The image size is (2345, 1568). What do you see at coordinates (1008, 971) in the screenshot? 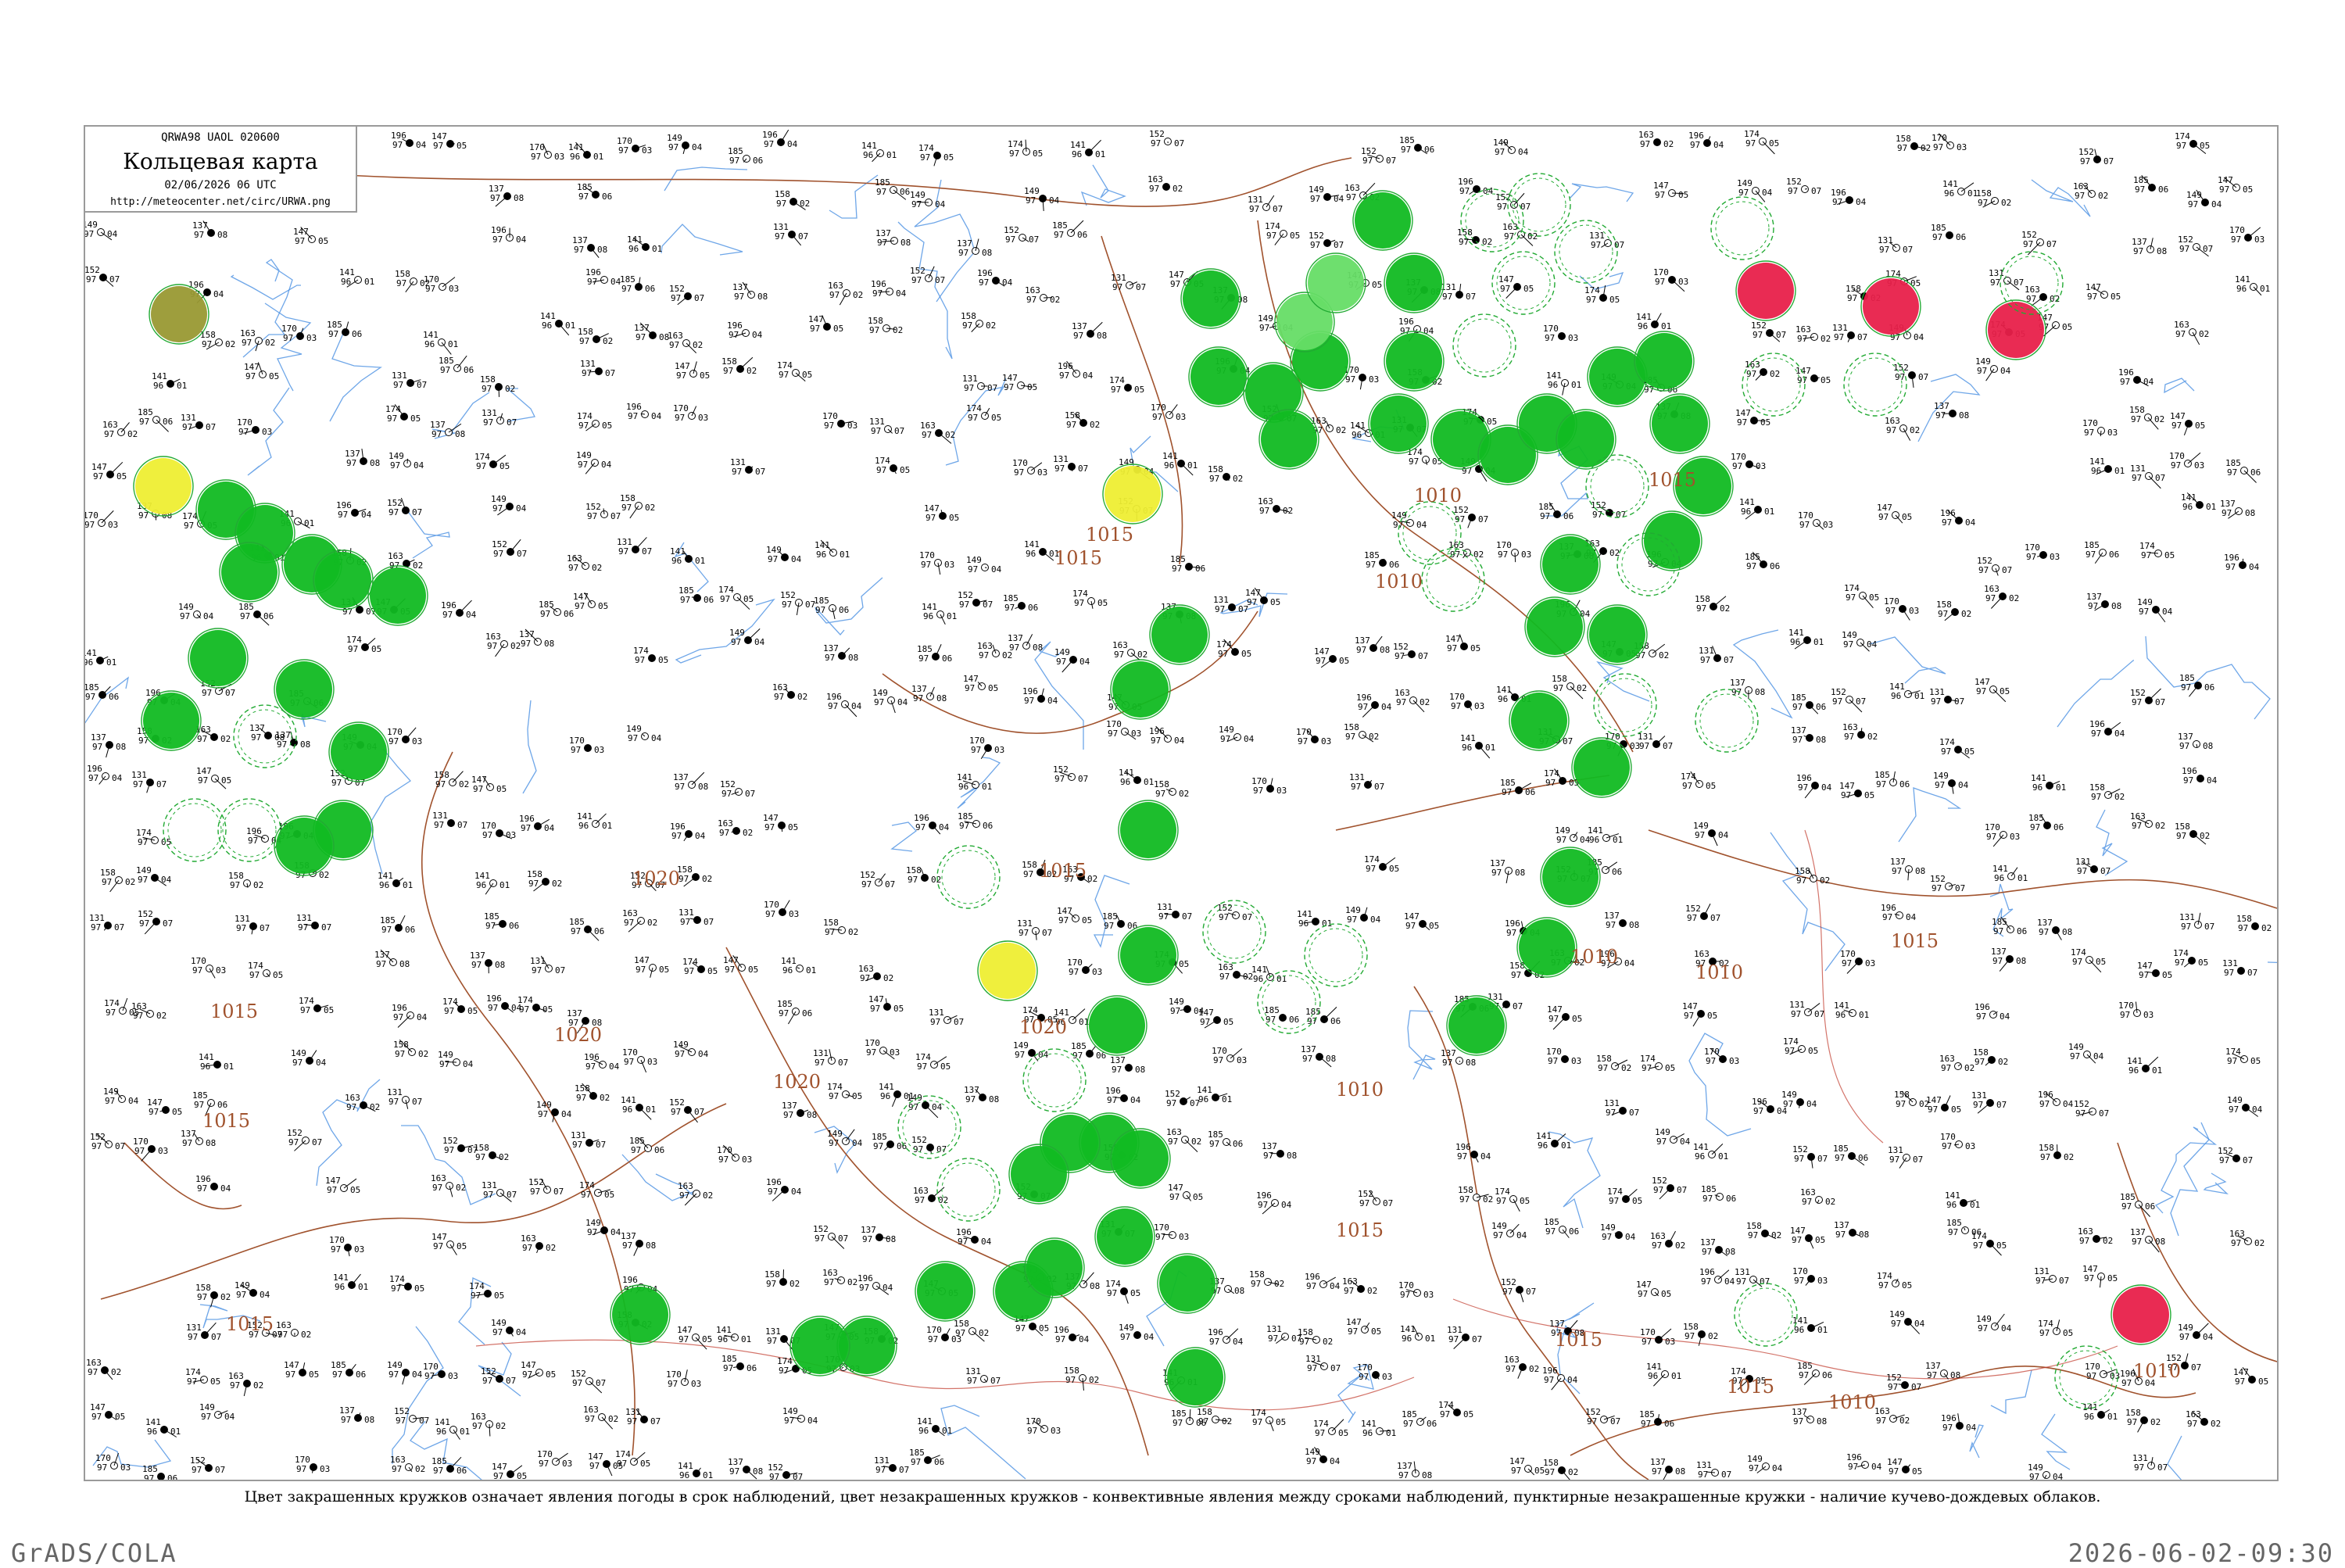
I see `fog-circle` at bounding box center [1008, 971].